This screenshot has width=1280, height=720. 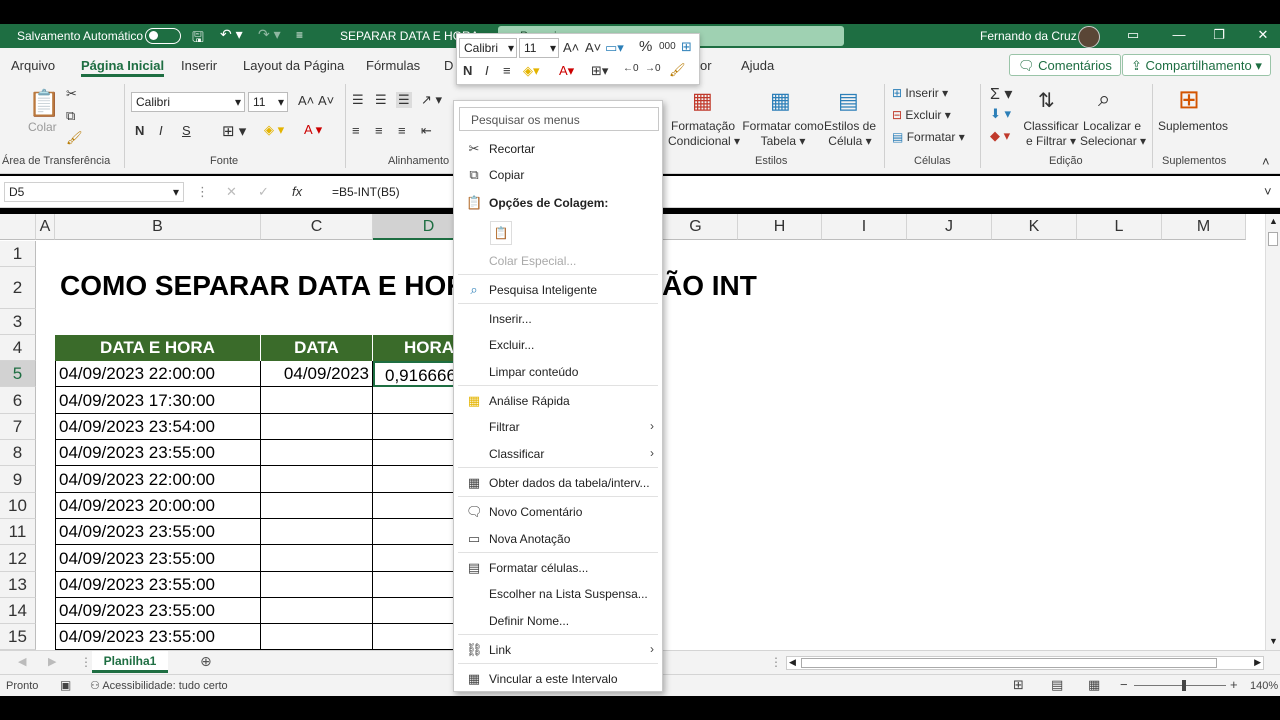 What do you see at coordinates (231, 192) in the screenshot?
I see `cancel-icon: ✕` at bounding box center [231, 192].